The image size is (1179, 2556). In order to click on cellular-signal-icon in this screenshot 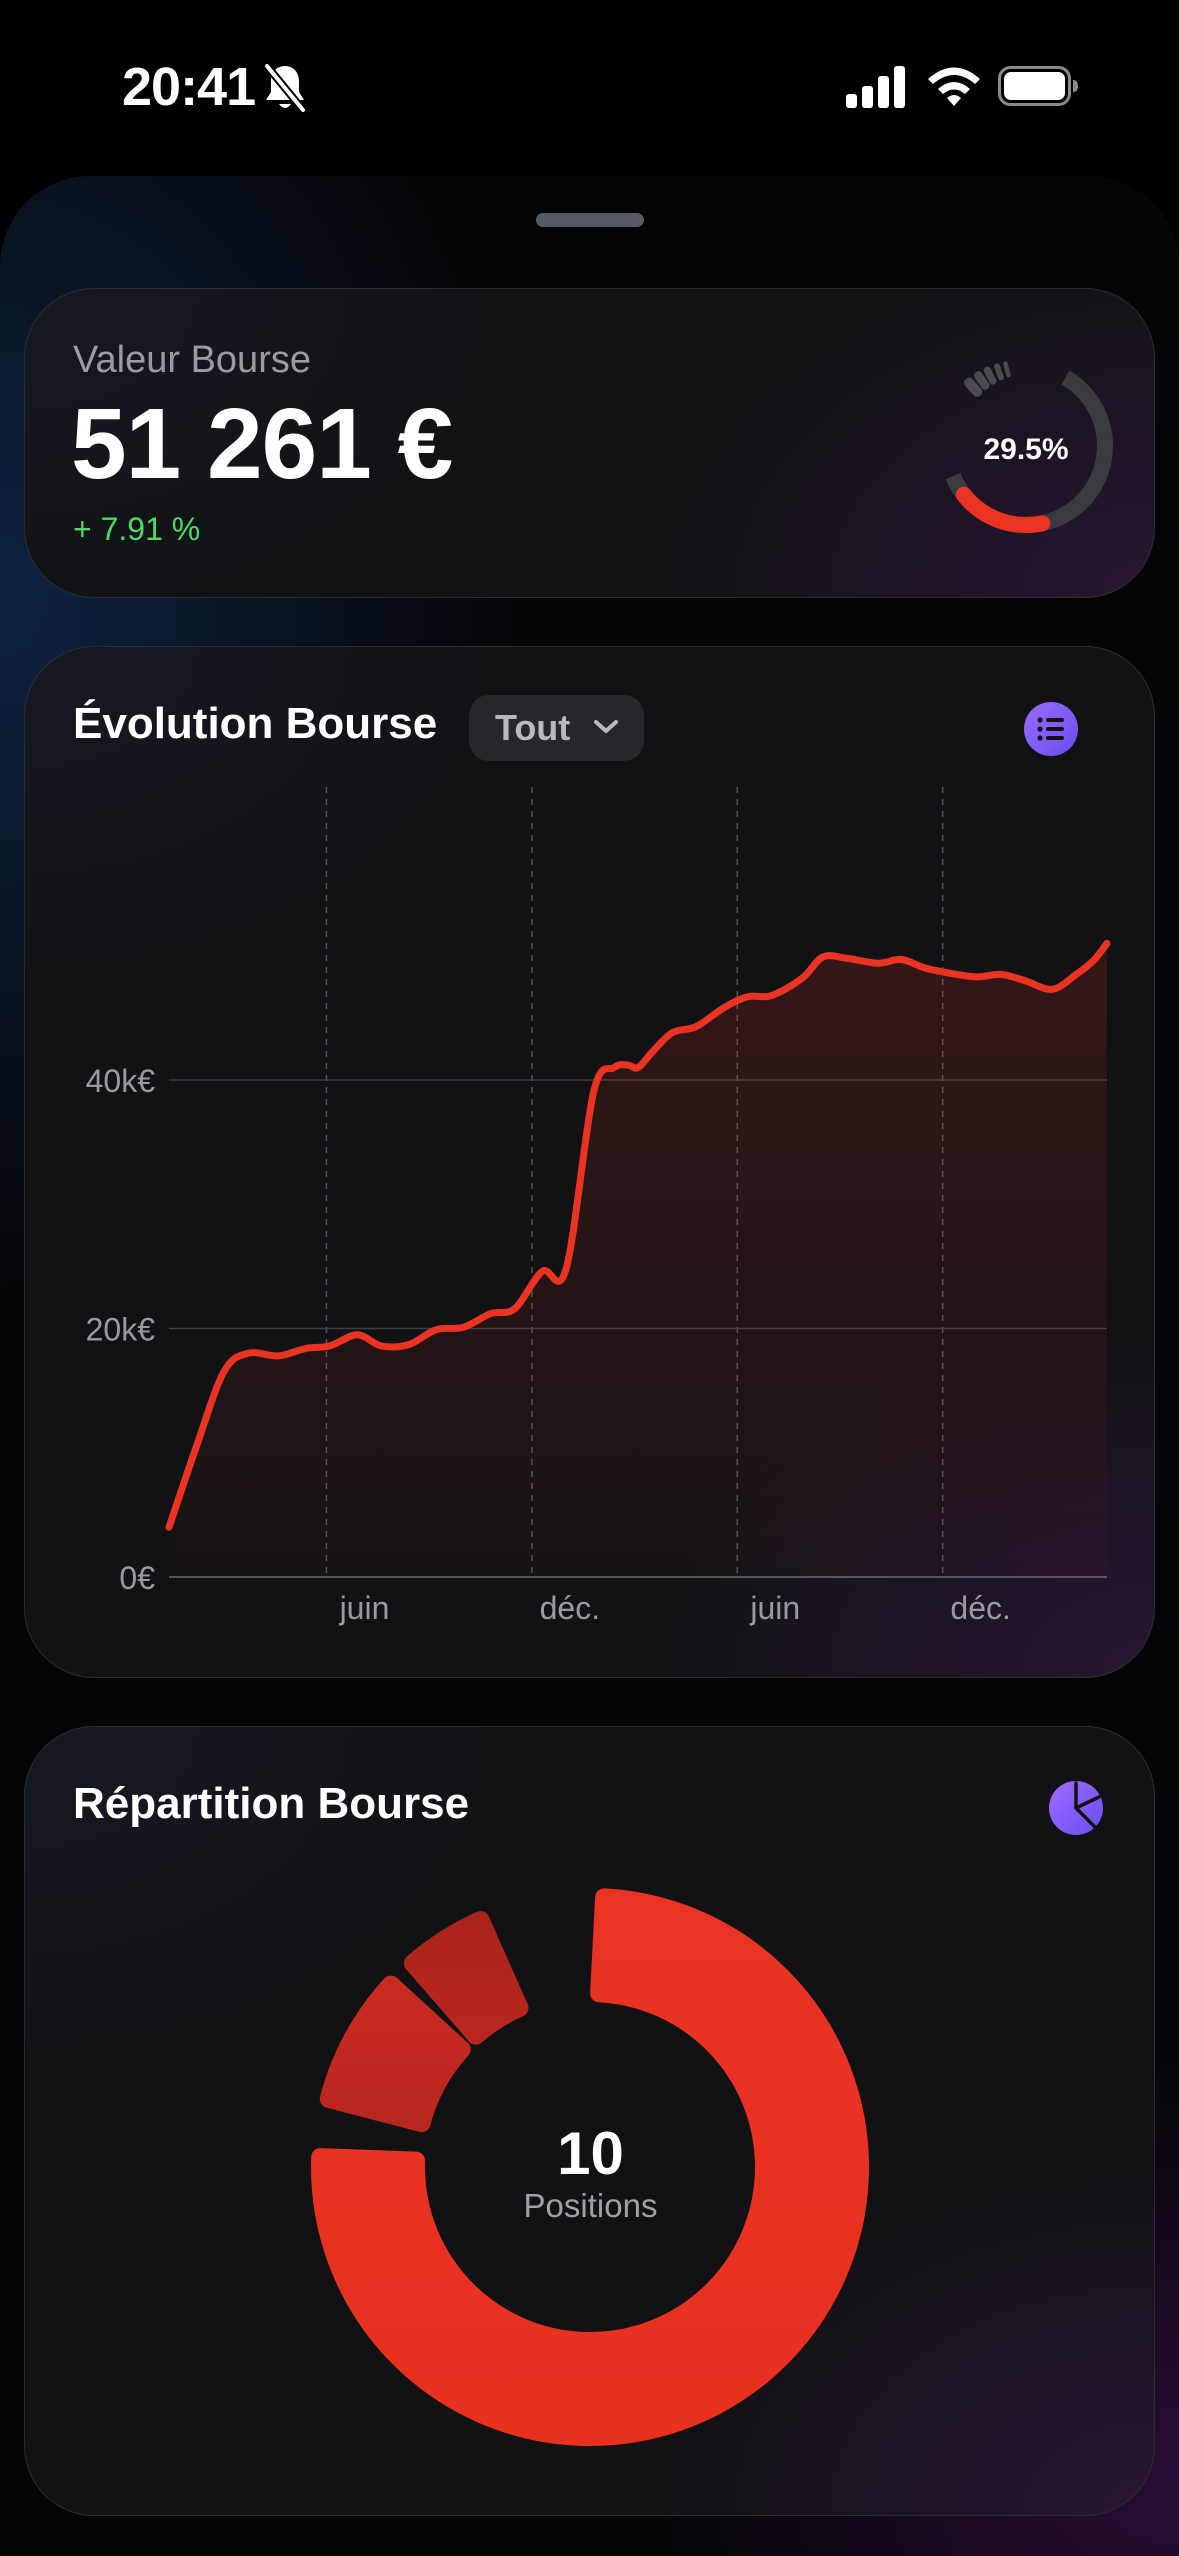, I will do `click(875, 87)`.